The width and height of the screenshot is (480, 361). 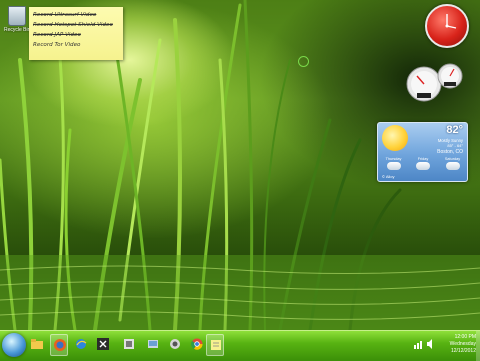 I want to click on taskbar-button-firefox, so click(x=59, y=345).